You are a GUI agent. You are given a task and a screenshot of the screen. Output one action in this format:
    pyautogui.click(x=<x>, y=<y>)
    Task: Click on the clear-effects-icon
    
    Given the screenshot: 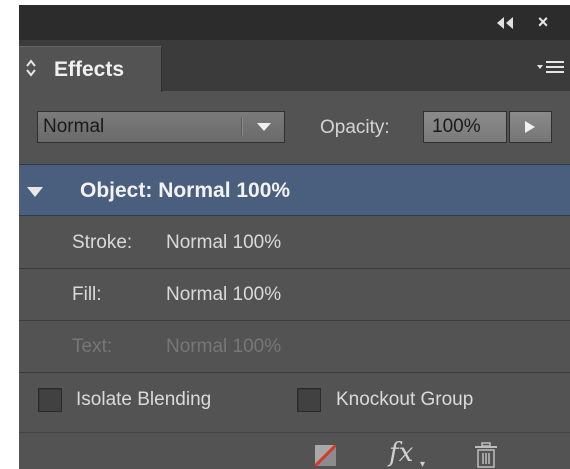 What is the action you would take?
    pyautogui.click(x=325, y=455)
    